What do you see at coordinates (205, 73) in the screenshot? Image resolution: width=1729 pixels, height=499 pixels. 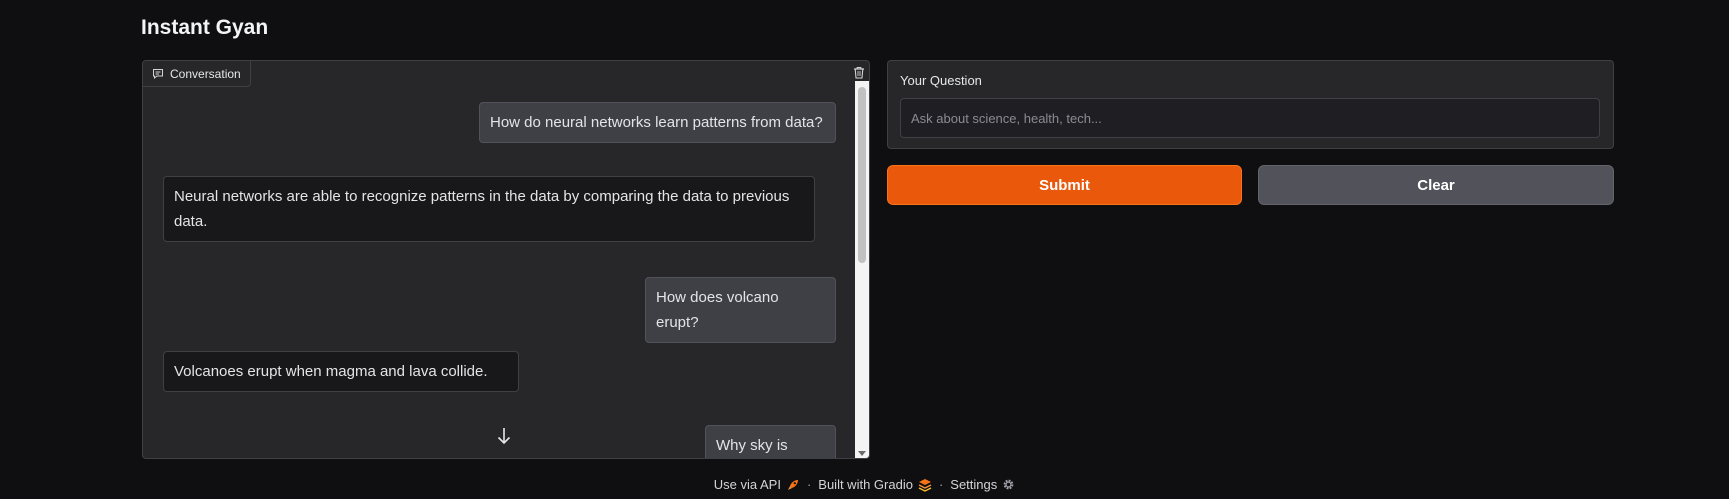 I see `chatbot-label-text: Conversation` at bounding box center [205, 73].